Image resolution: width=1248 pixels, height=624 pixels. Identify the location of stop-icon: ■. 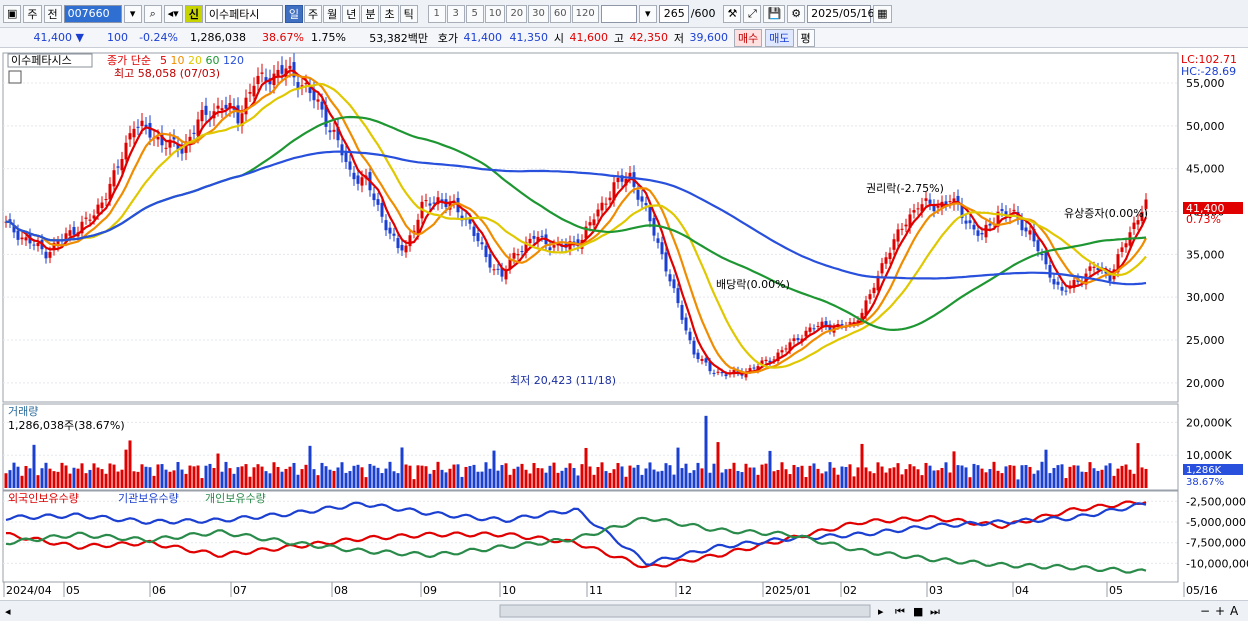
(918, 611).